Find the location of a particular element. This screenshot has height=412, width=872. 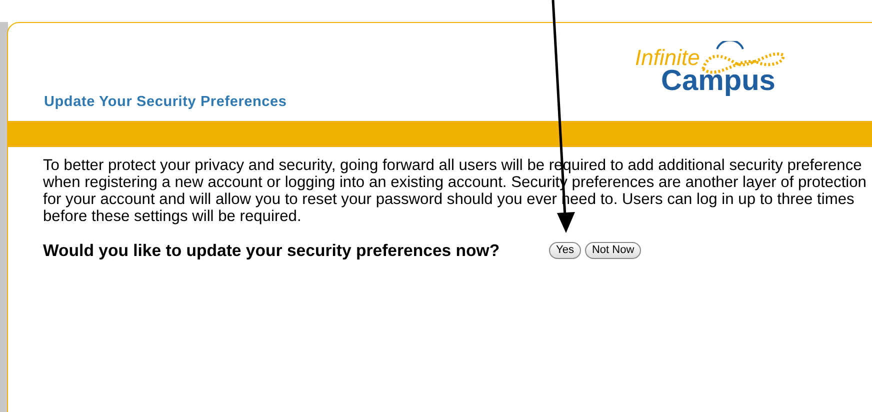

logo-text: Campus is located at coordinates (718, 81).